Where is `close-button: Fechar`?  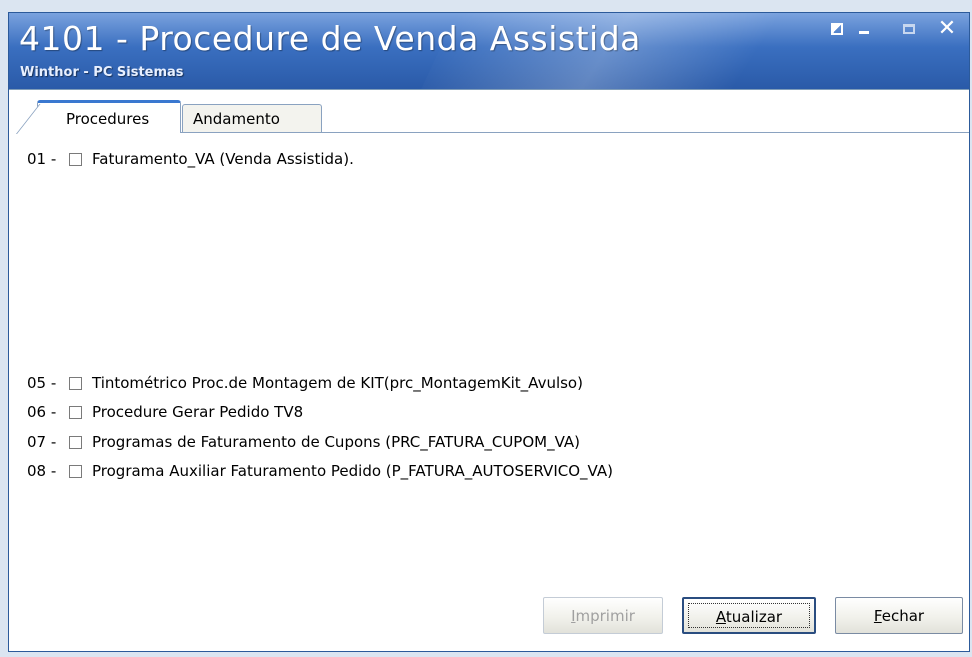 close-button: Fechar is located at coordinates (899, 615).